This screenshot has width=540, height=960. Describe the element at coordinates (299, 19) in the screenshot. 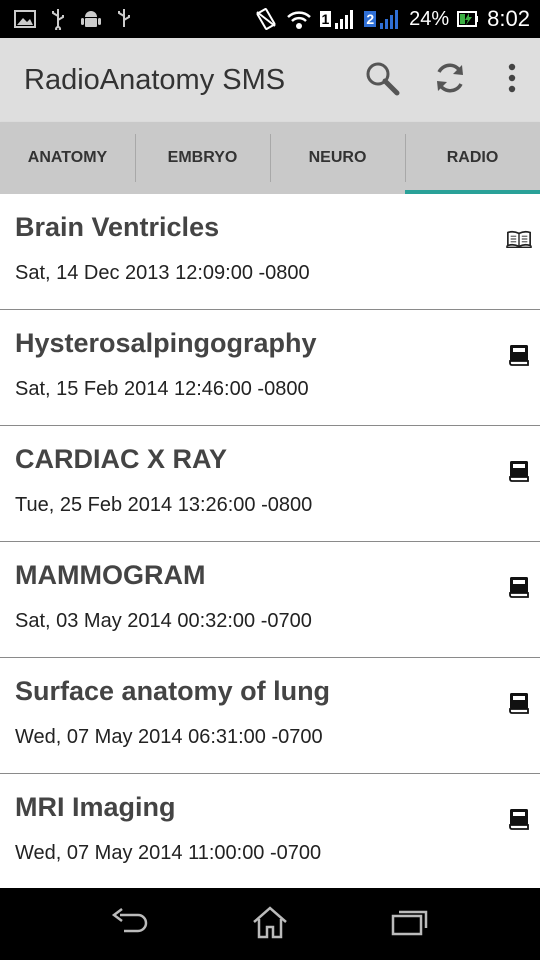

I see `wifi-icon` at that location.